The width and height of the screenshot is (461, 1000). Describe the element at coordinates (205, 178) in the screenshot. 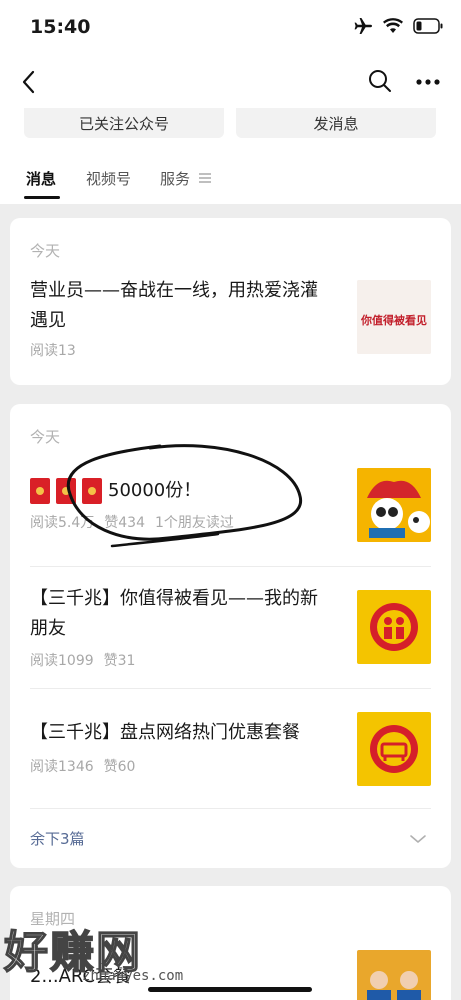

I see `menu-icon` at that location.